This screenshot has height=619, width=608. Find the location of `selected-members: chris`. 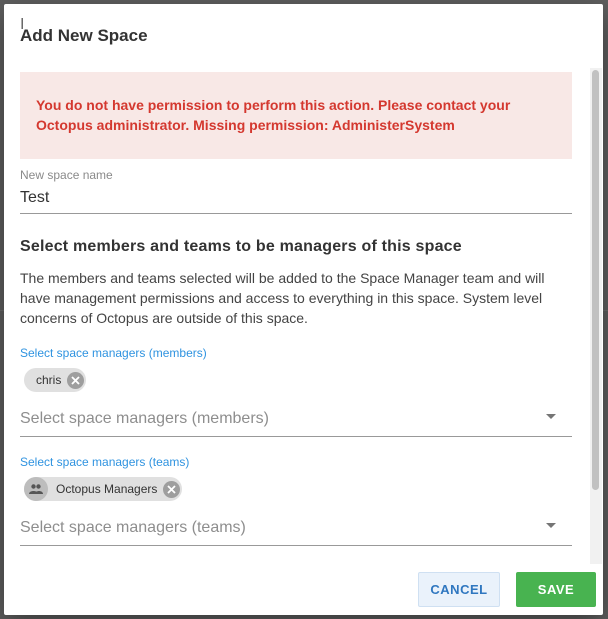

selected-members: chris is located at coordinates (296, 380).